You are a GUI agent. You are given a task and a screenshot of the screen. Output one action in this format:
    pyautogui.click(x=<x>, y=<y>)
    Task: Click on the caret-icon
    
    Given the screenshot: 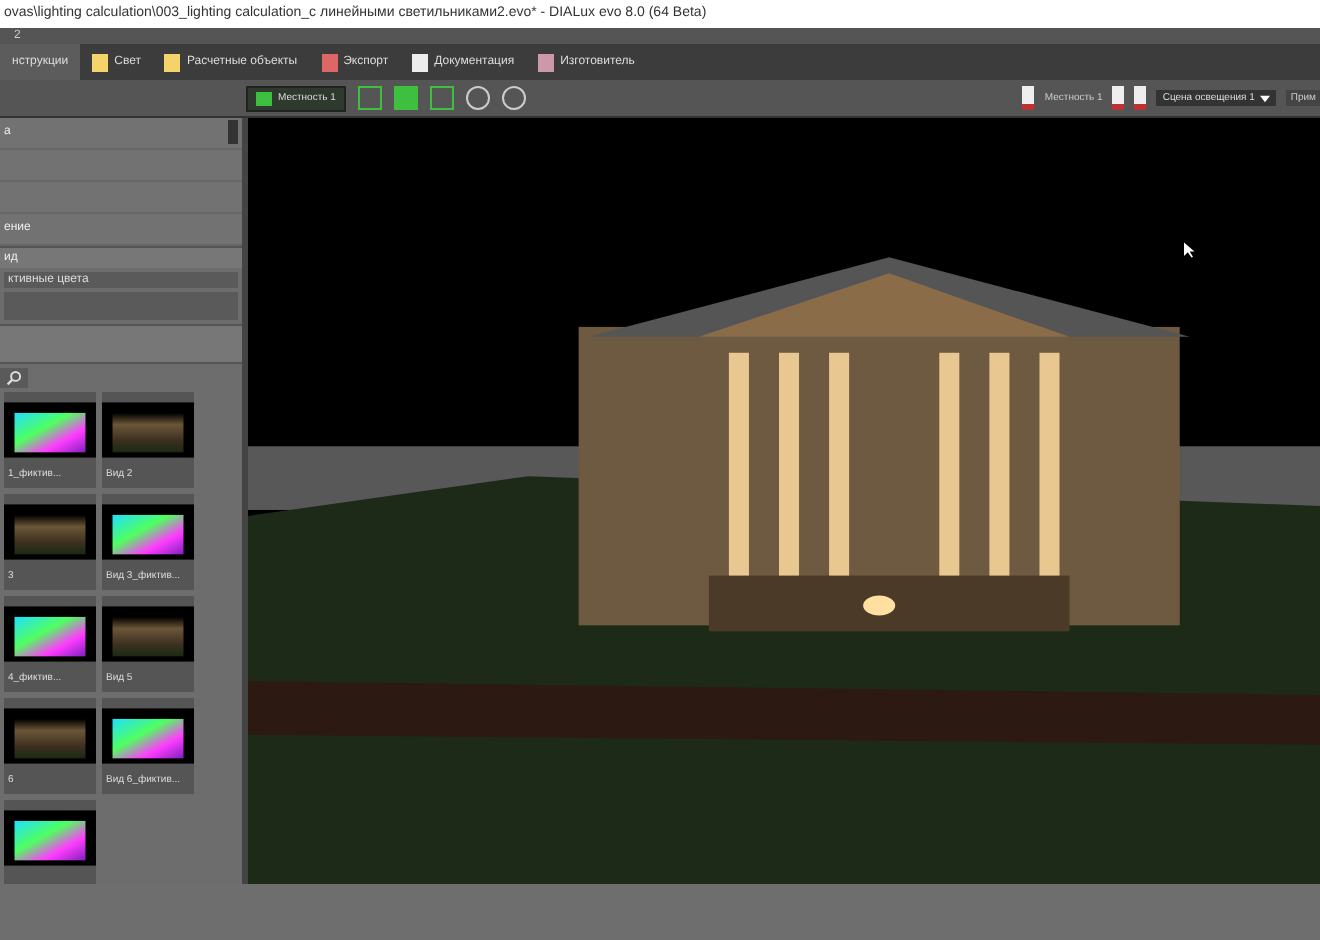 What is the action you would take?
    pyautogui.click(x=1265, y=98)
    